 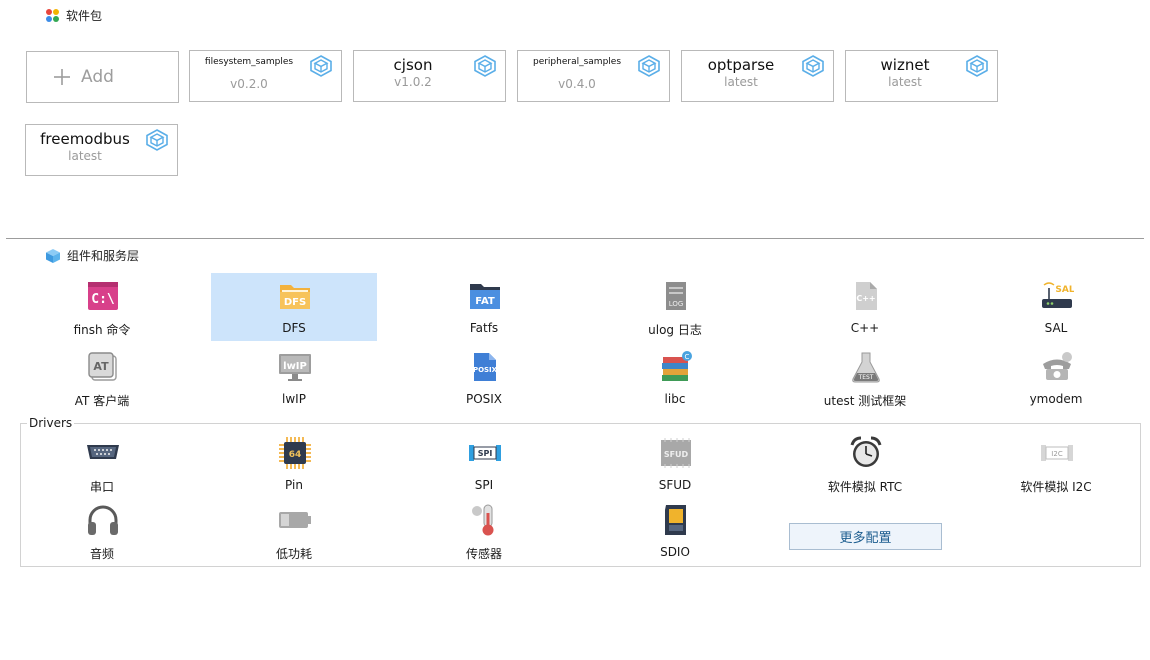 What do you see at coordinates (865, 328) in the screenshot?
I see `component-label: C++` at bounding box center [865, 328].